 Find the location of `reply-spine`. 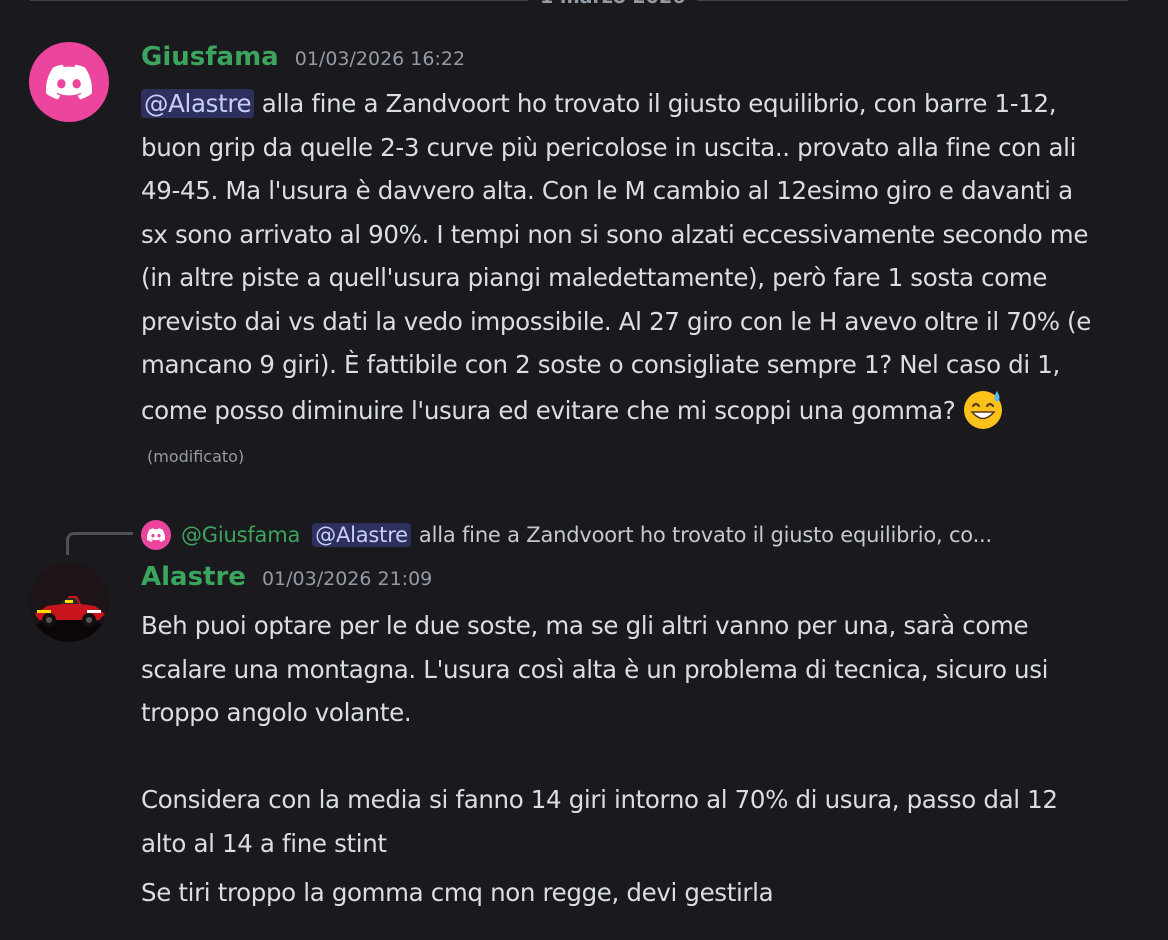

reply-spine is located at coordinates (99, 543).